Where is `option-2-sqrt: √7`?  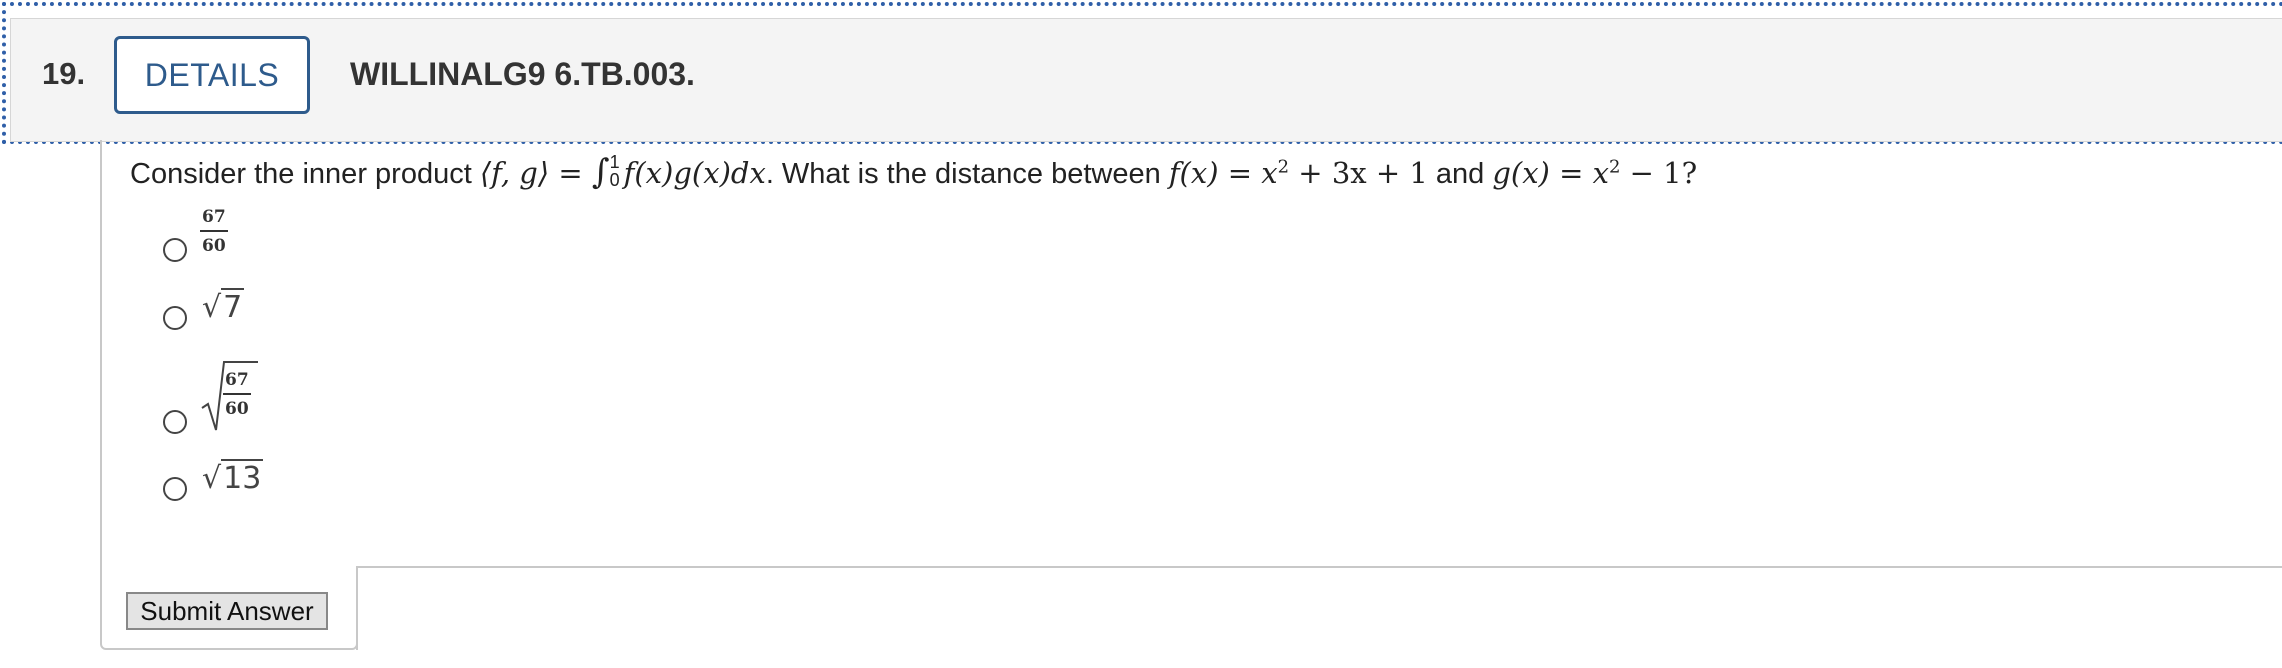 option-2-sqrt: √7 is located at coordinates (223, 306).